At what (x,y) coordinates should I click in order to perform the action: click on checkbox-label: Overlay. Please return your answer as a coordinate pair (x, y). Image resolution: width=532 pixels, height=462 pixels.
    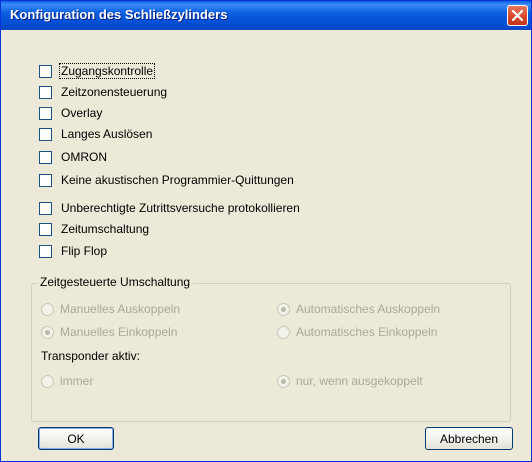
    Looking at the image, I should click on (82, 113).